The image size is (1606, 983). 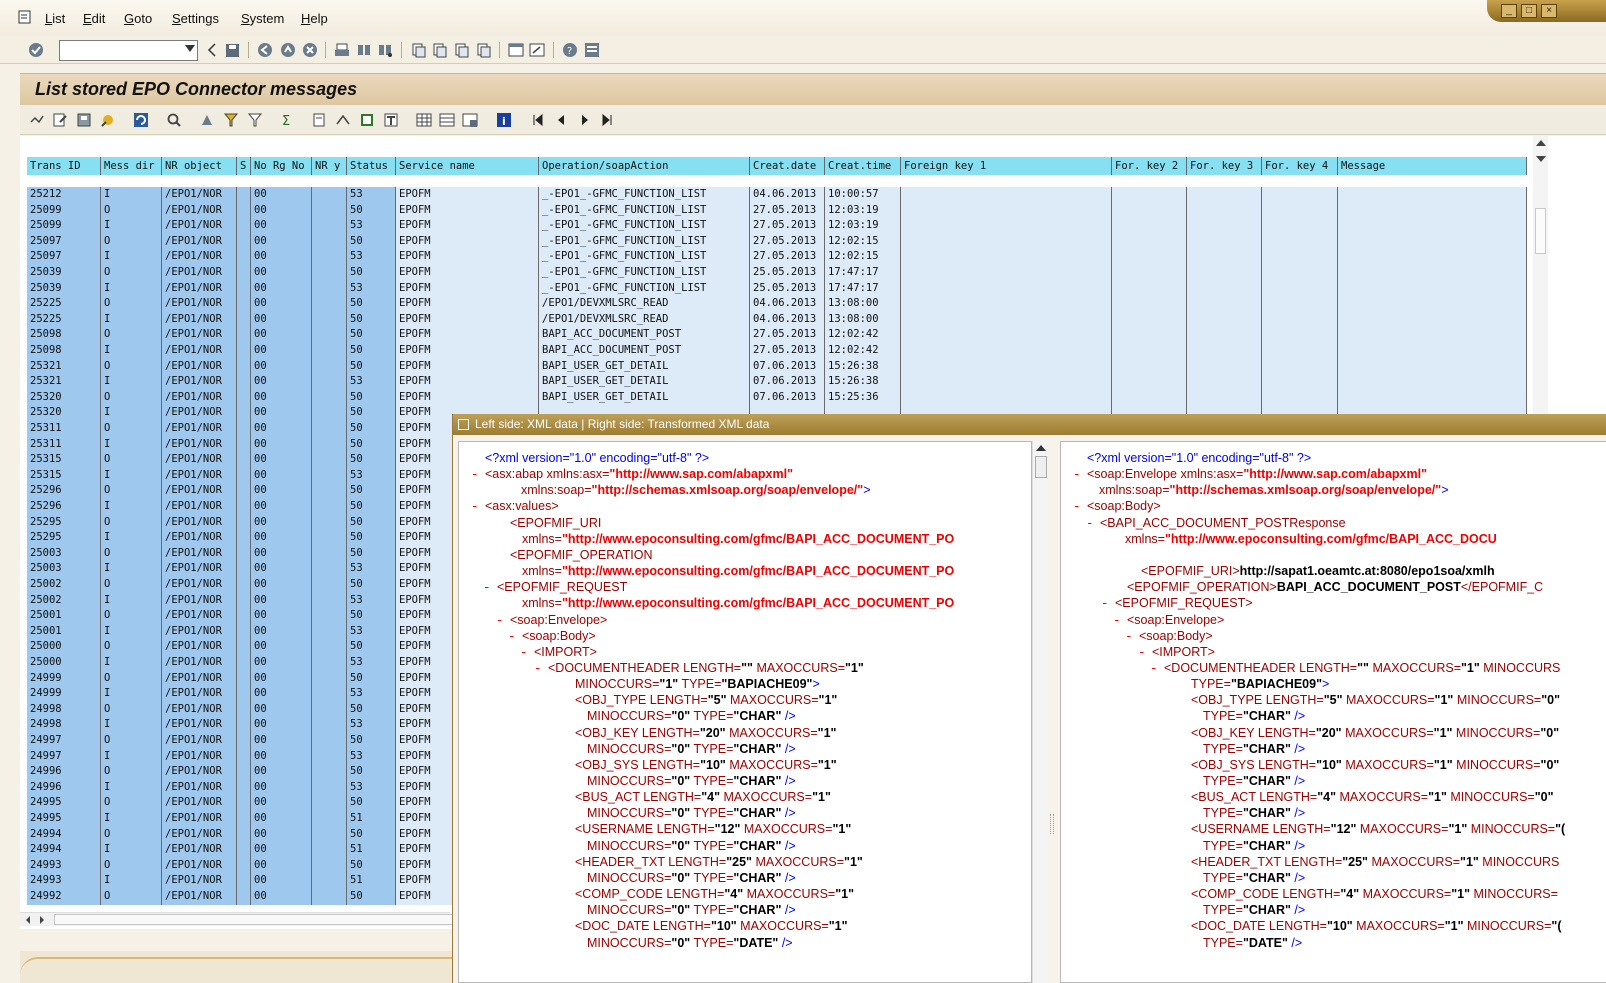 What do you see at coordinates (36, 50) in the screenshot?
I see `enter-icon` at bounding box center [36, 50].